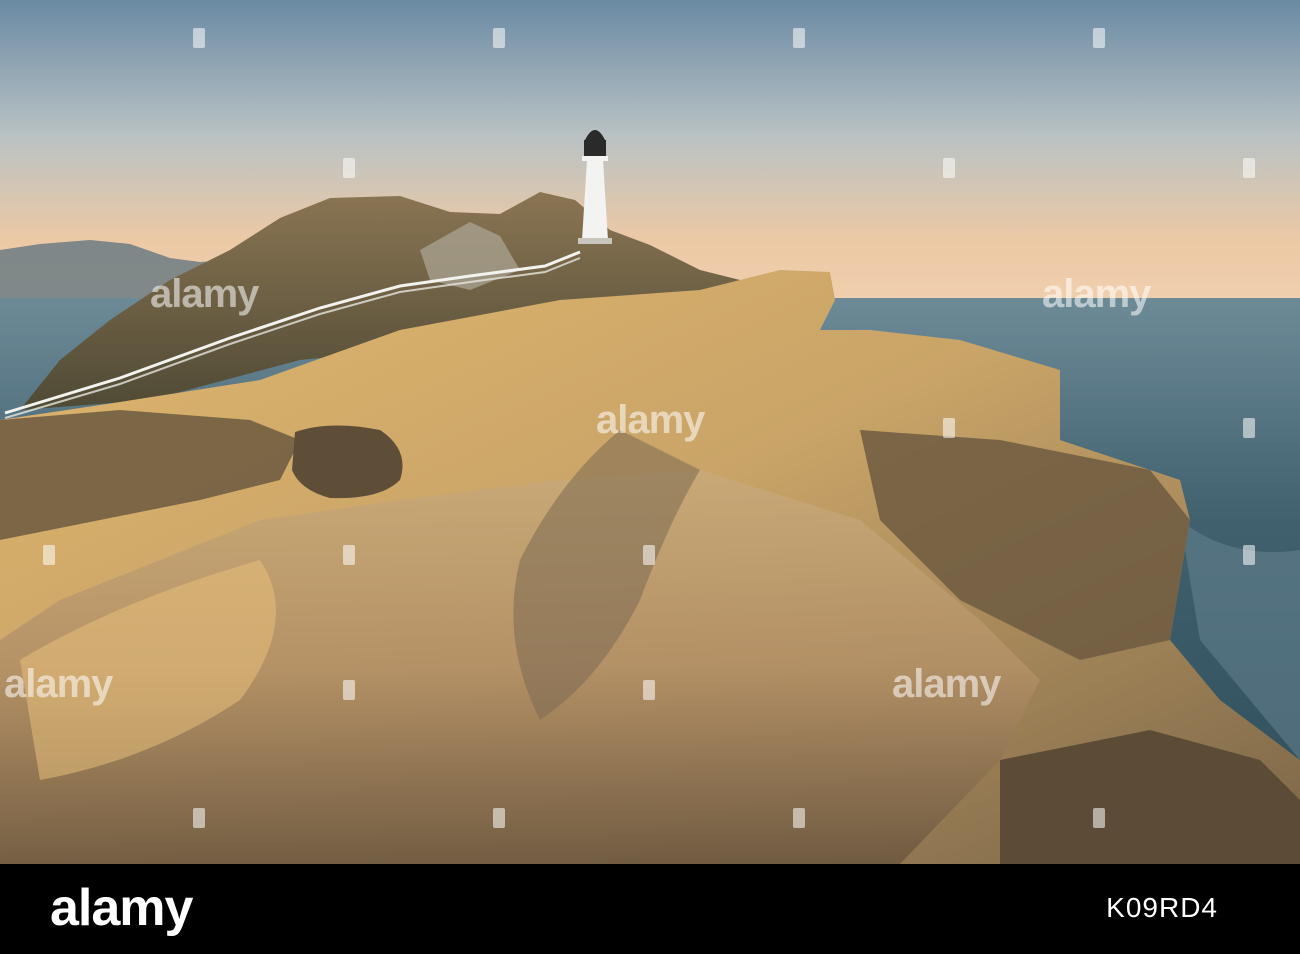  Describe the element at coordinates (121, 908) in the screenshot. I see `alamy-logo: alamy` at that location.